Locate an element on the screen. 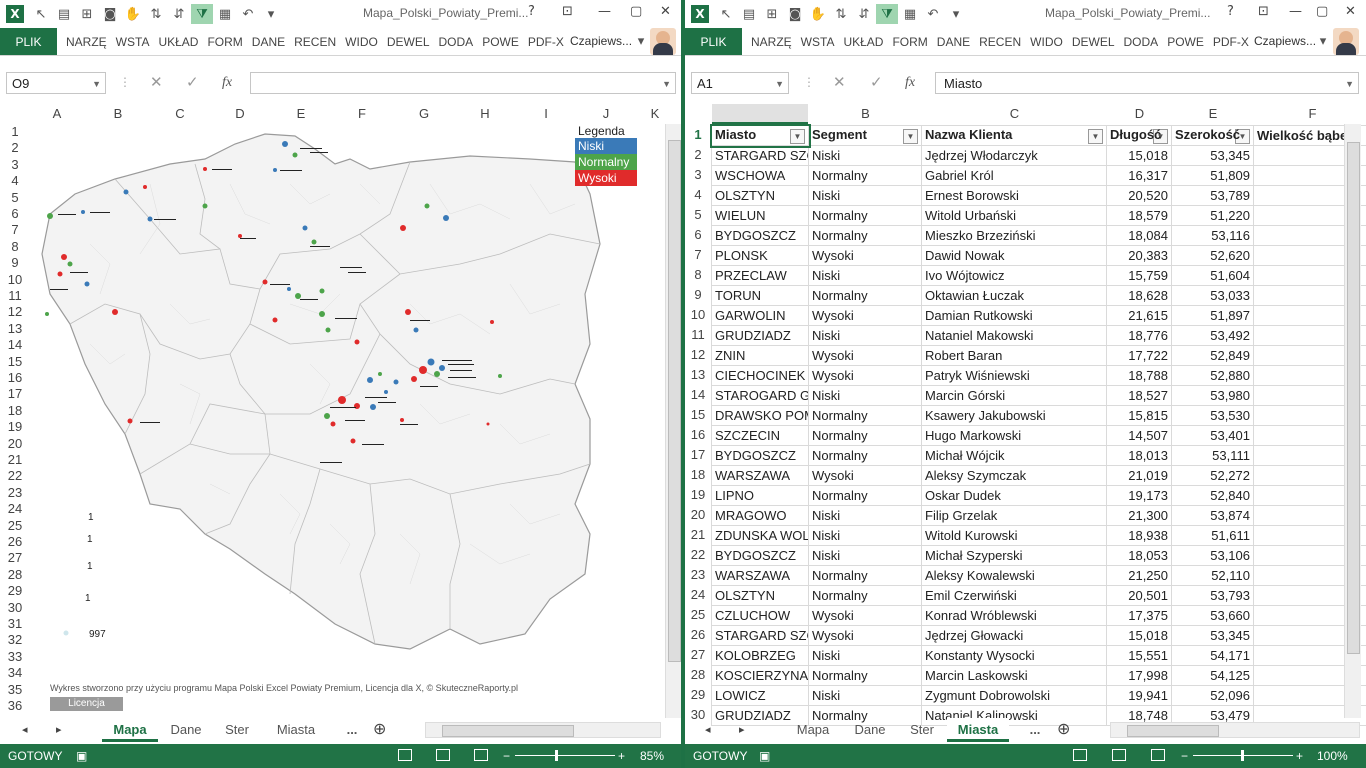 This screenshot has height=768, width=1366. file-tab: PLIK is located at coordinates (713, 41).